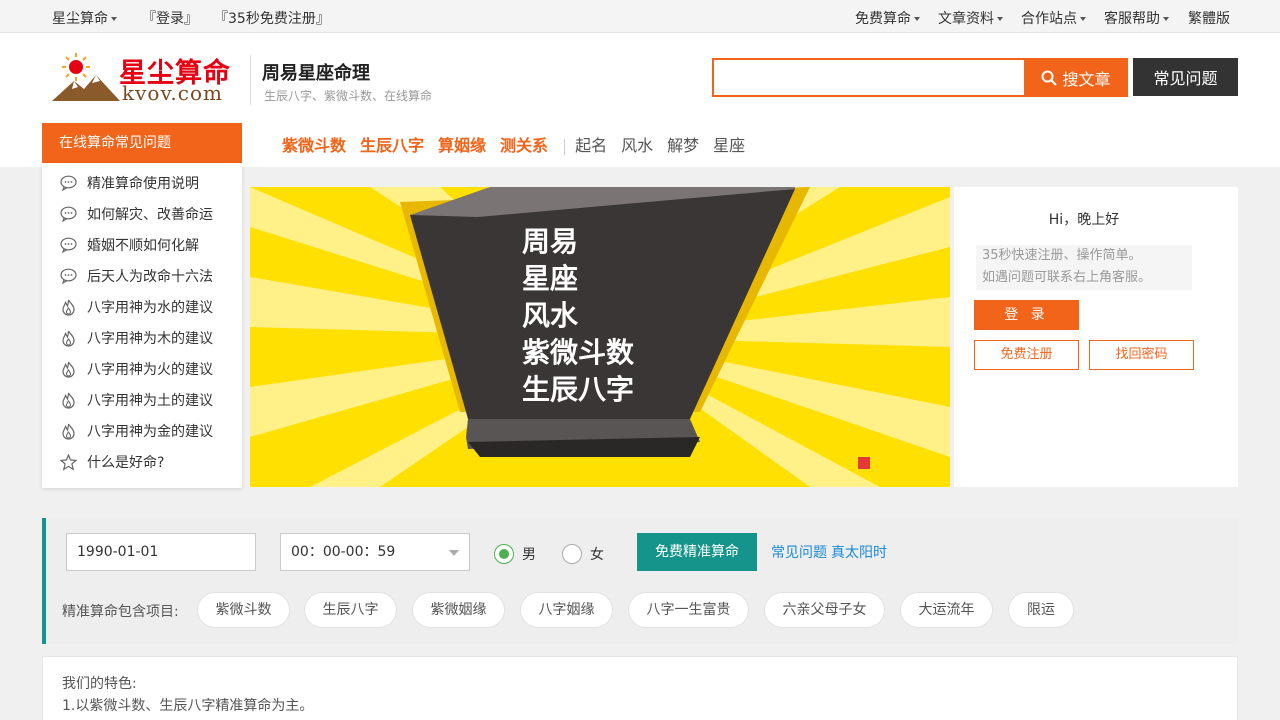 This screenshot has height=720, width=1280. Describe the element at coordinates (1084, 220) in the screenshot. I see `greeting-text: Hi，晚上好` at that location.